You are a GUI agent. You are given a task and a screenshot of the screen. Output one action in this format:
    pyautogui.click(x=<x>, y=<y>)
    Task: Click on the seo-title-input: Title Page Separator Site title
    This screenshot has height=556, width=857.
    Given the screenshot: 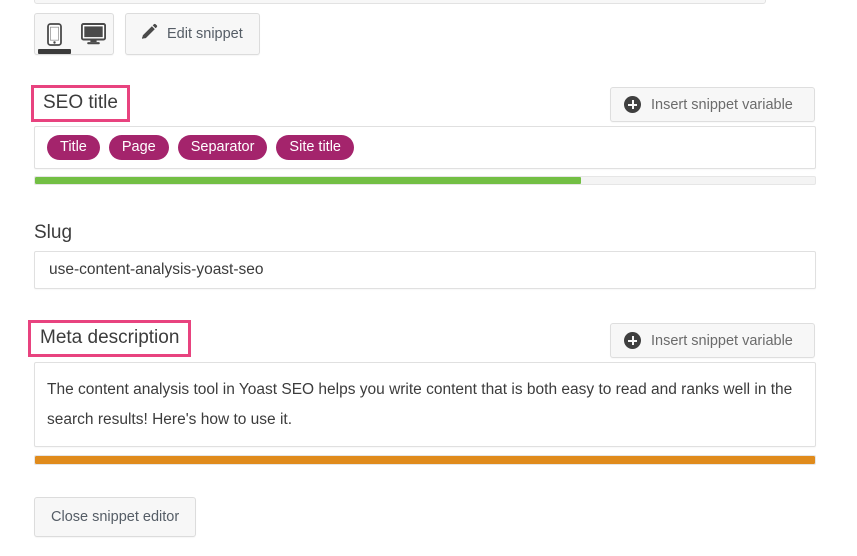 What is the action you would take?
    pyautogui.click(x=425, y=147)
    